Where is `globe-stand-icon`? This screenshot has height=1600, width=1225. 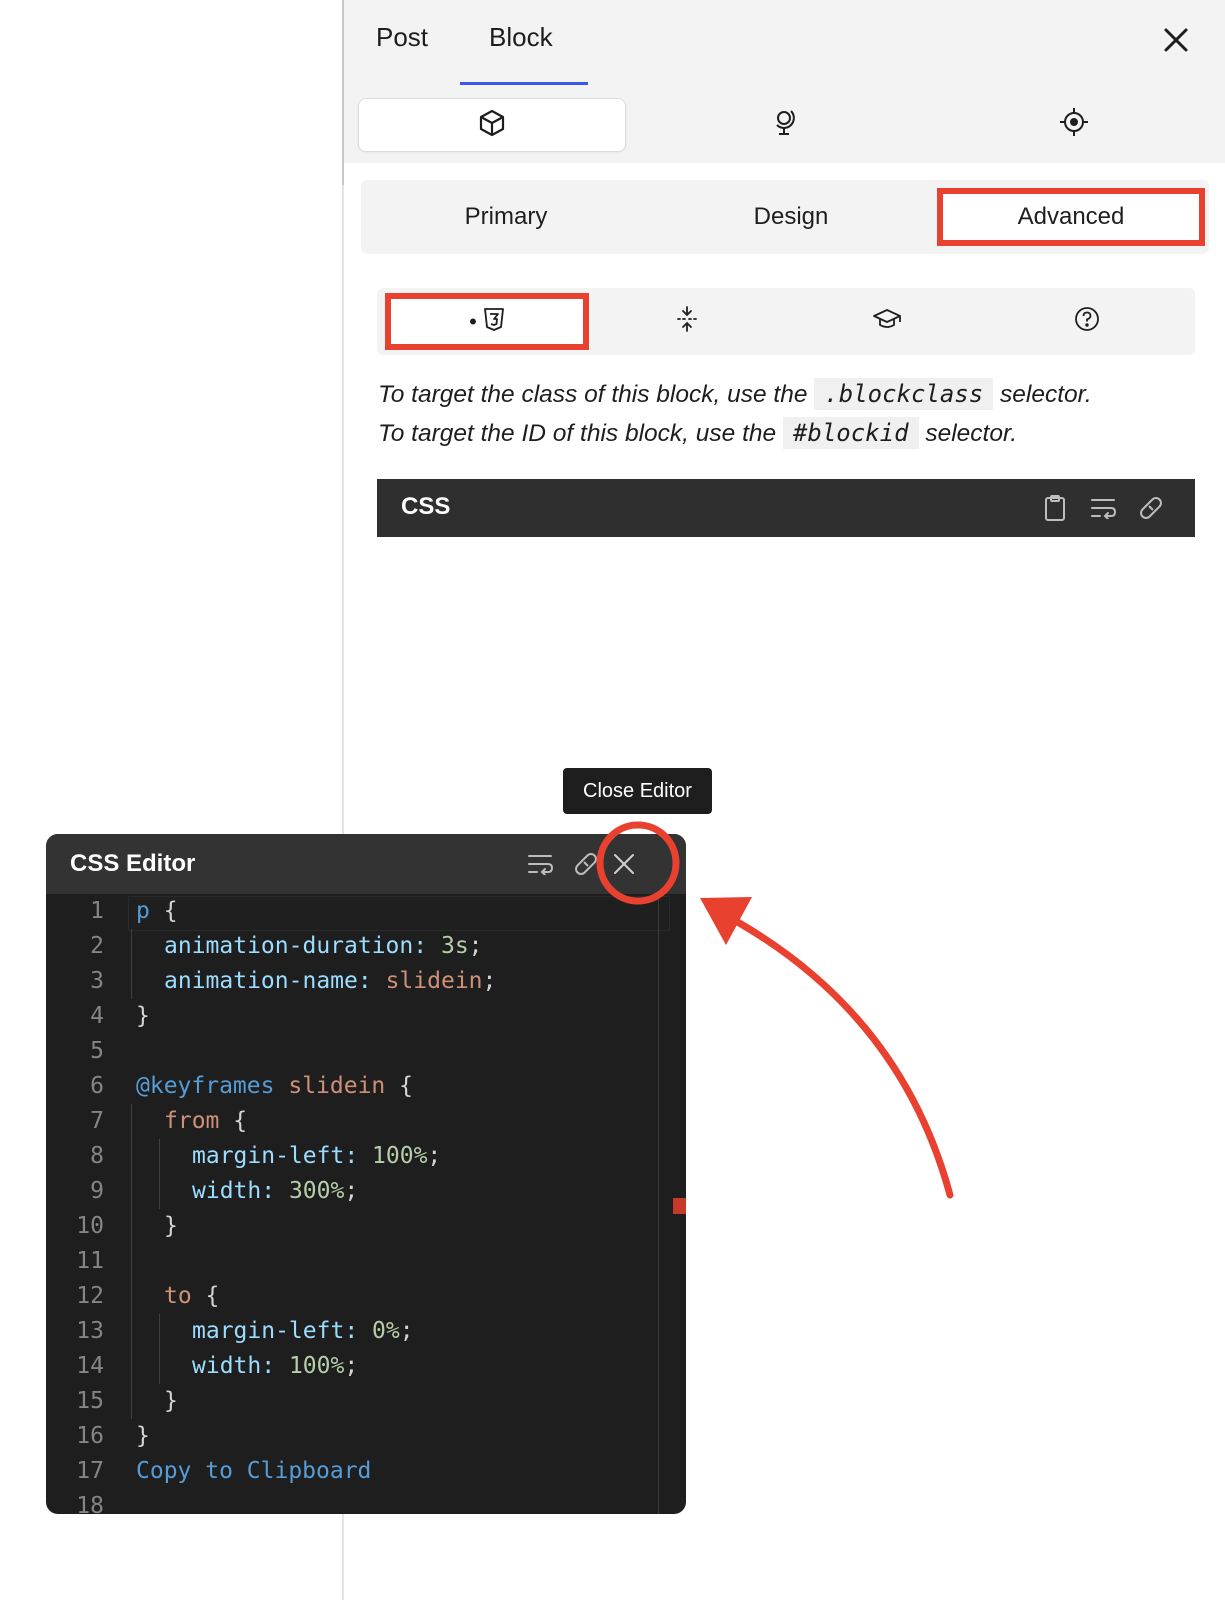
globe-stand-icon is located at coordinates (784, 124).